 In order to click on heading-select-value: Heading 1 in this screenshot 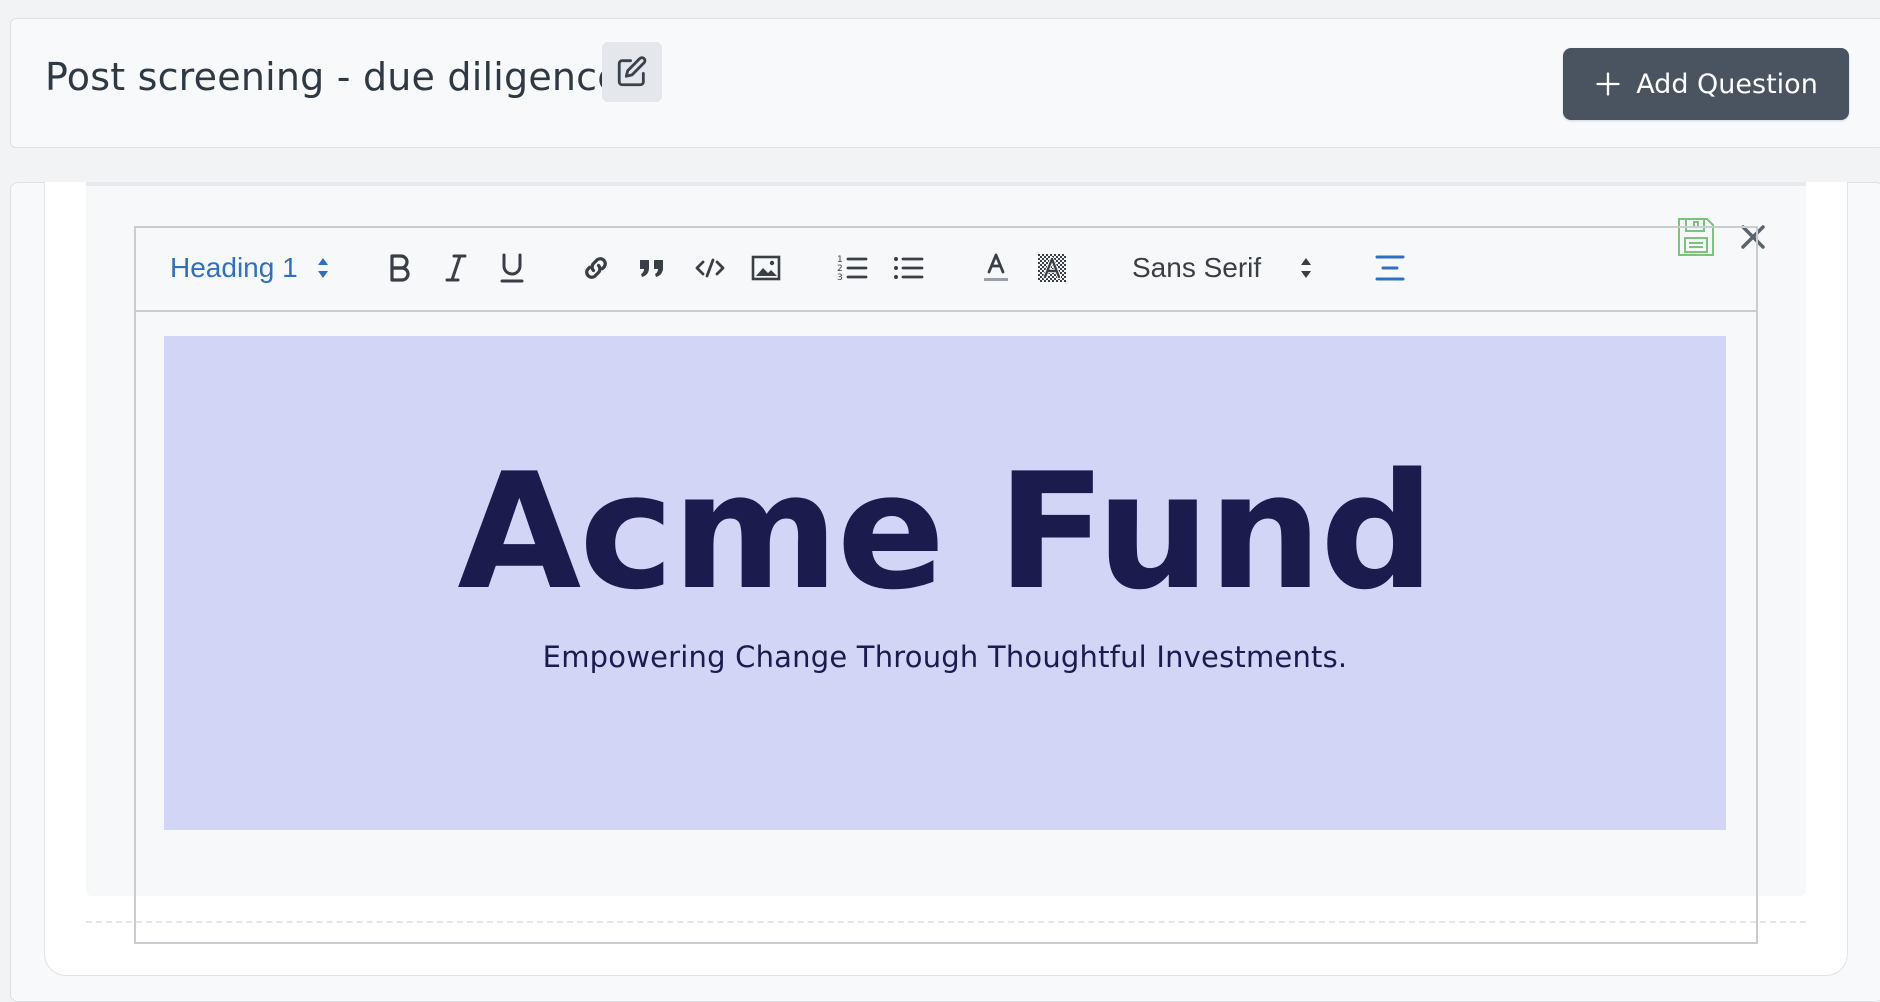, I will do `click(234, 267)`.